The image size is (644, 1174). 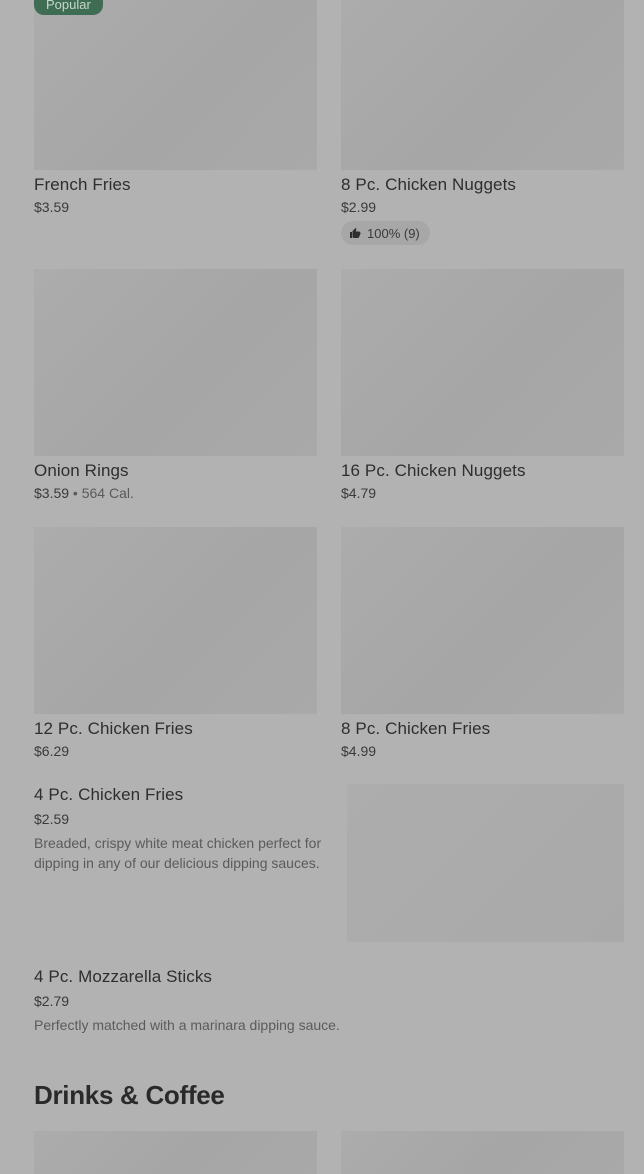 I want to click on calories: 564 Cal., so click(x=107, y=493).